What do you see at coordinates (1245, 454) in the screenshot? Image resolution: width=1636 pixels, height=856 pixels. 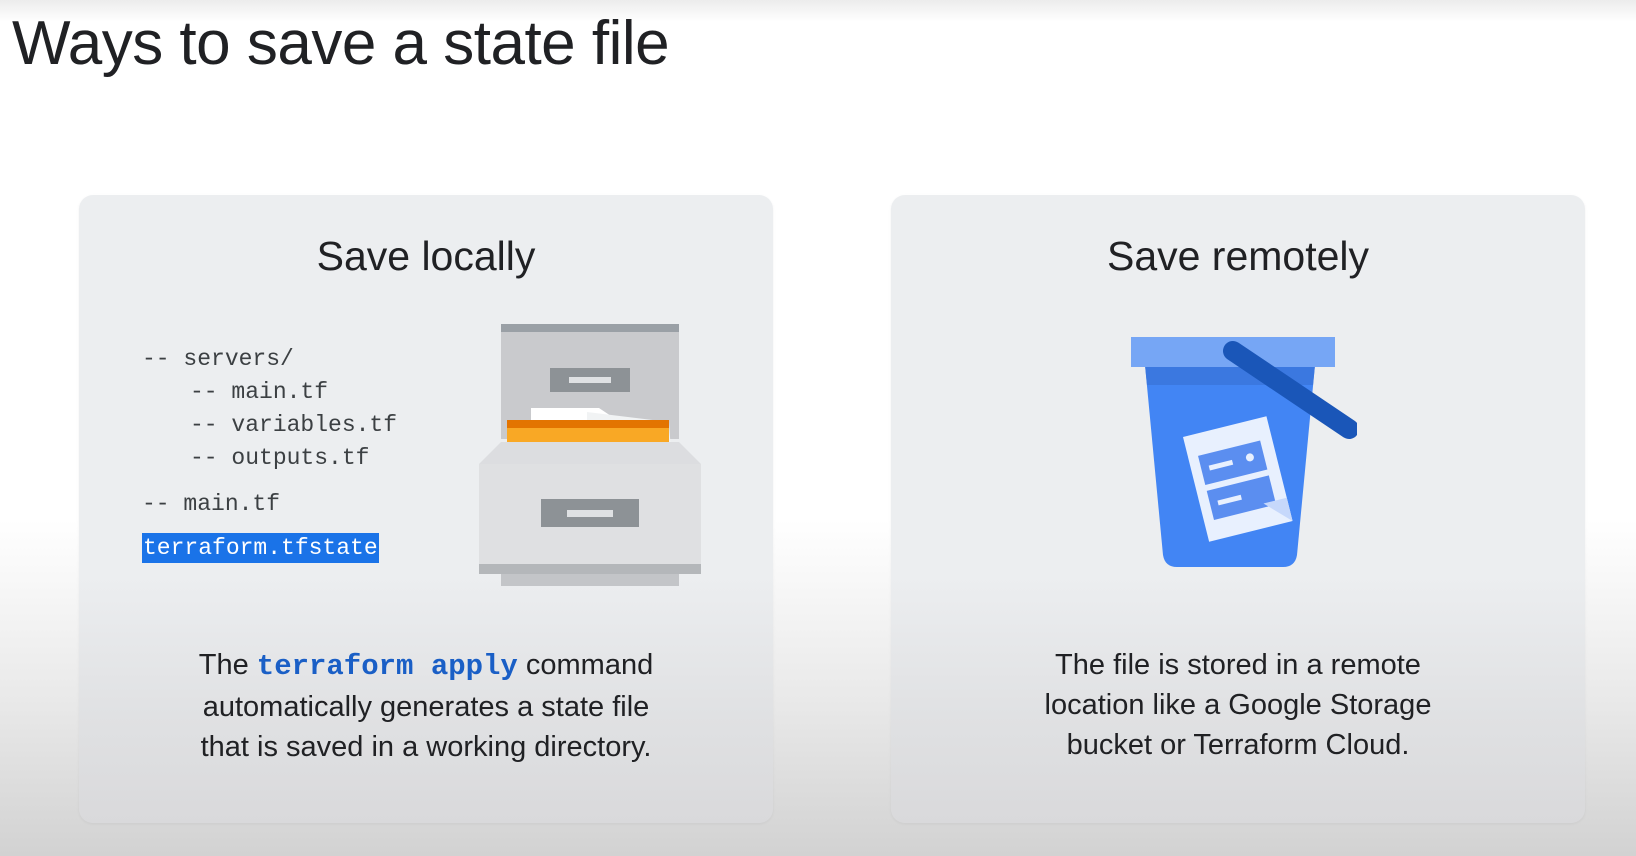 I see `storage-bucket-icon` at bounding box center [1245, 454].